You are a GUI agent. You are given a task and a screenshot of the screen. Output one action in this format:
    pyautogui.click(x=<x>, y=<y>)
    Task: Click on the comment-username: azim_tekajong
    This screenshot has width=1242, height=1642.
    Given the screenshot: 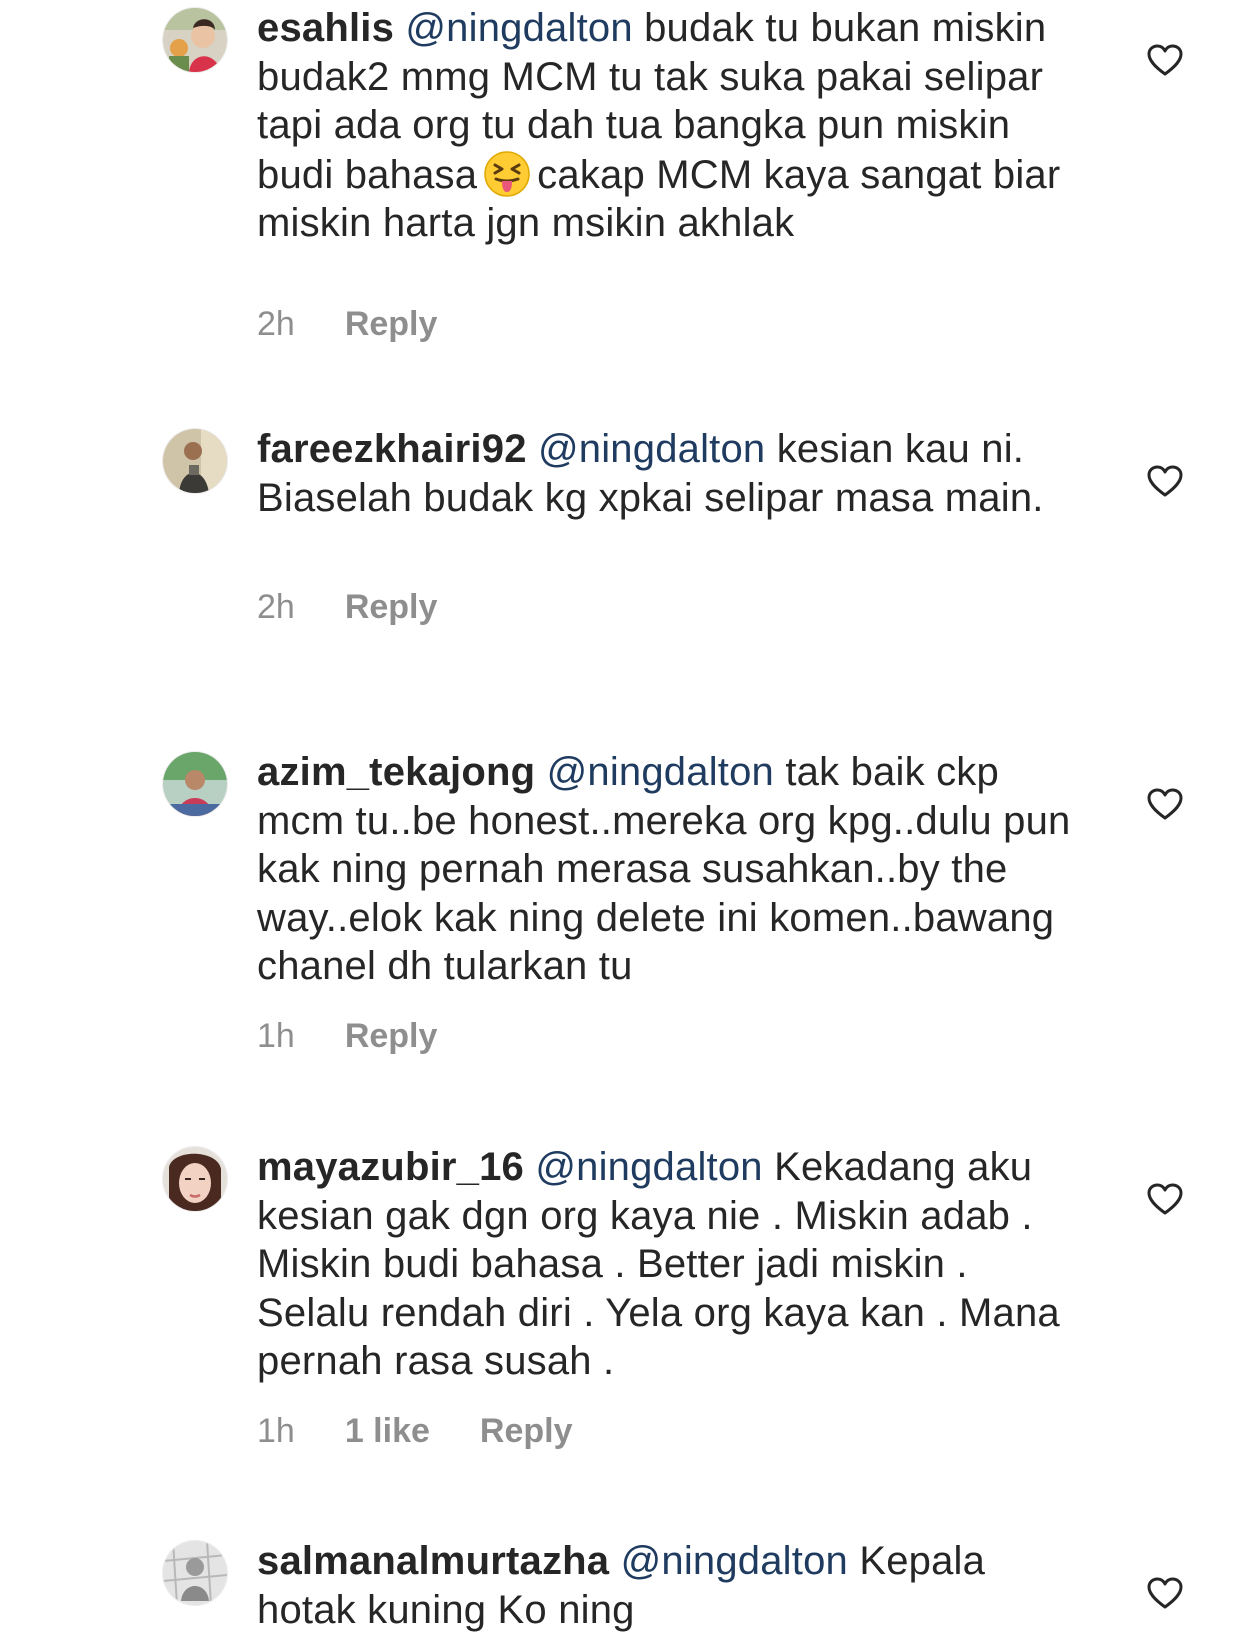 What is the action you would take?
    pyautogui.click(x=396, y=772)
    